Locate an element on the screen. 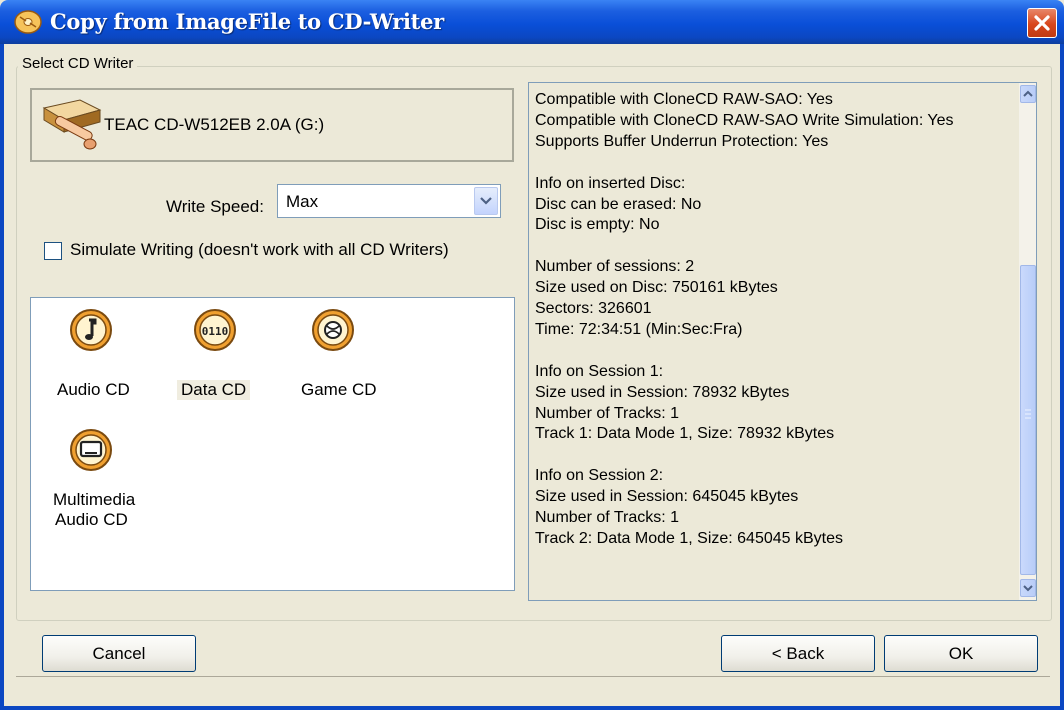 The height and width of the screenshot is (710, 1064). close-icon is located at coordinates (1042, 23).